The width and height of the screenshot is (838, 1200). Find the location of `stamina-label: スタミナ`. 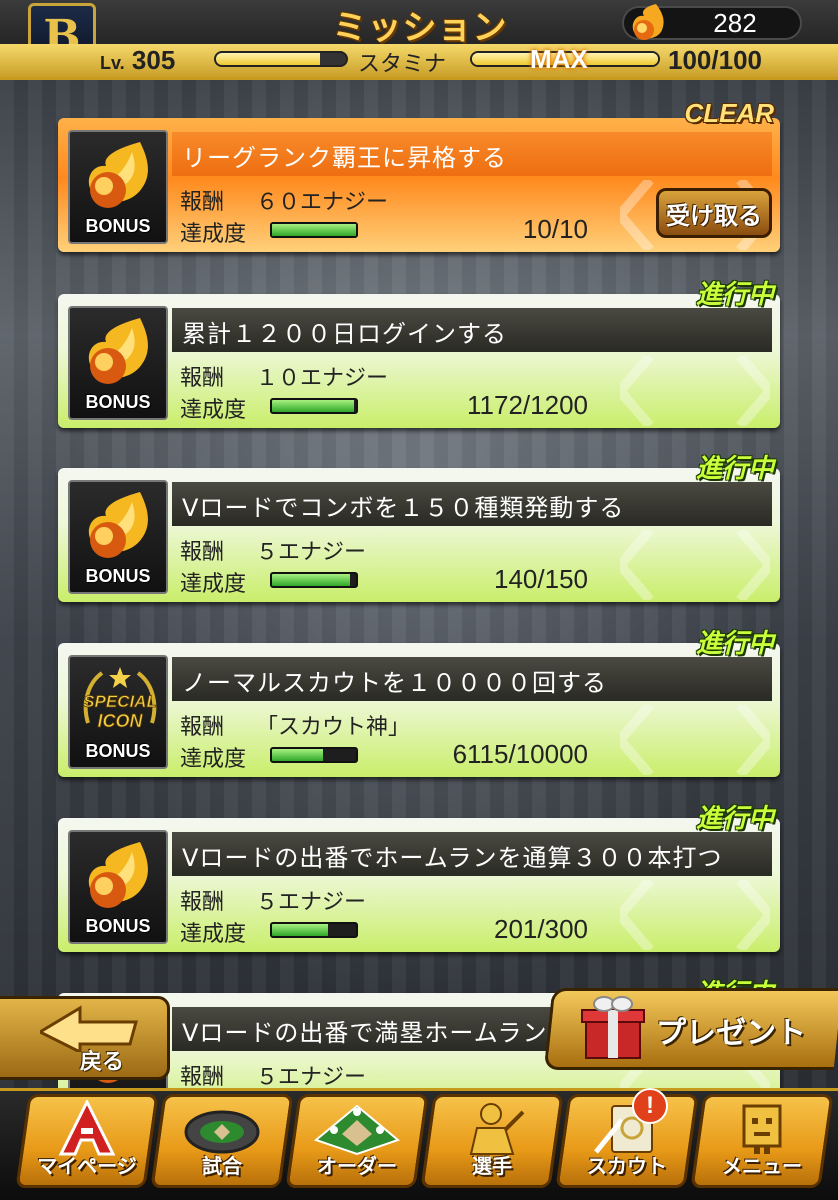

stamina-label: スタミナ is located at coordinates (402, 64).